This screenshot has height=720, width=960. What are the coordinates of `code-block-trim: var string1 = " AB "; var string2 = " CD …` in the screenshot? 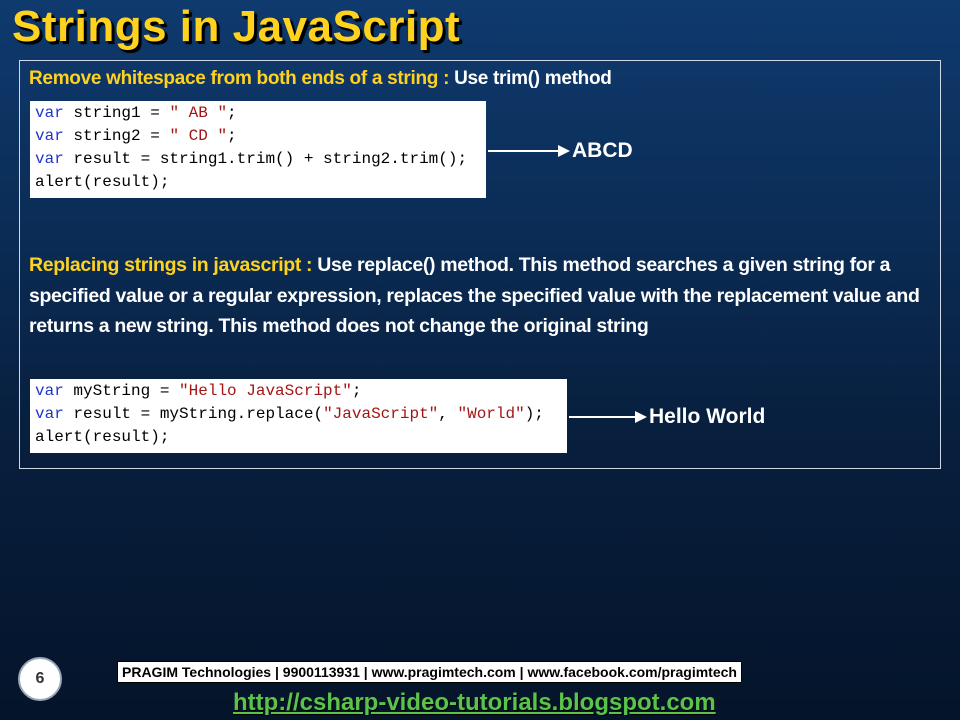 It's located at (258, 149).